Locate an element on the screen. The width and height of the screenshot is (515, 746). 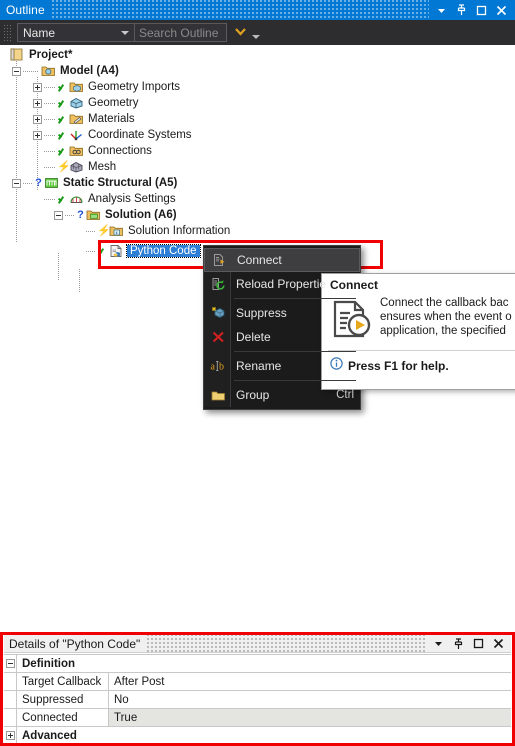
details-property-name: Suppressed is located at coordinates (63, 699).